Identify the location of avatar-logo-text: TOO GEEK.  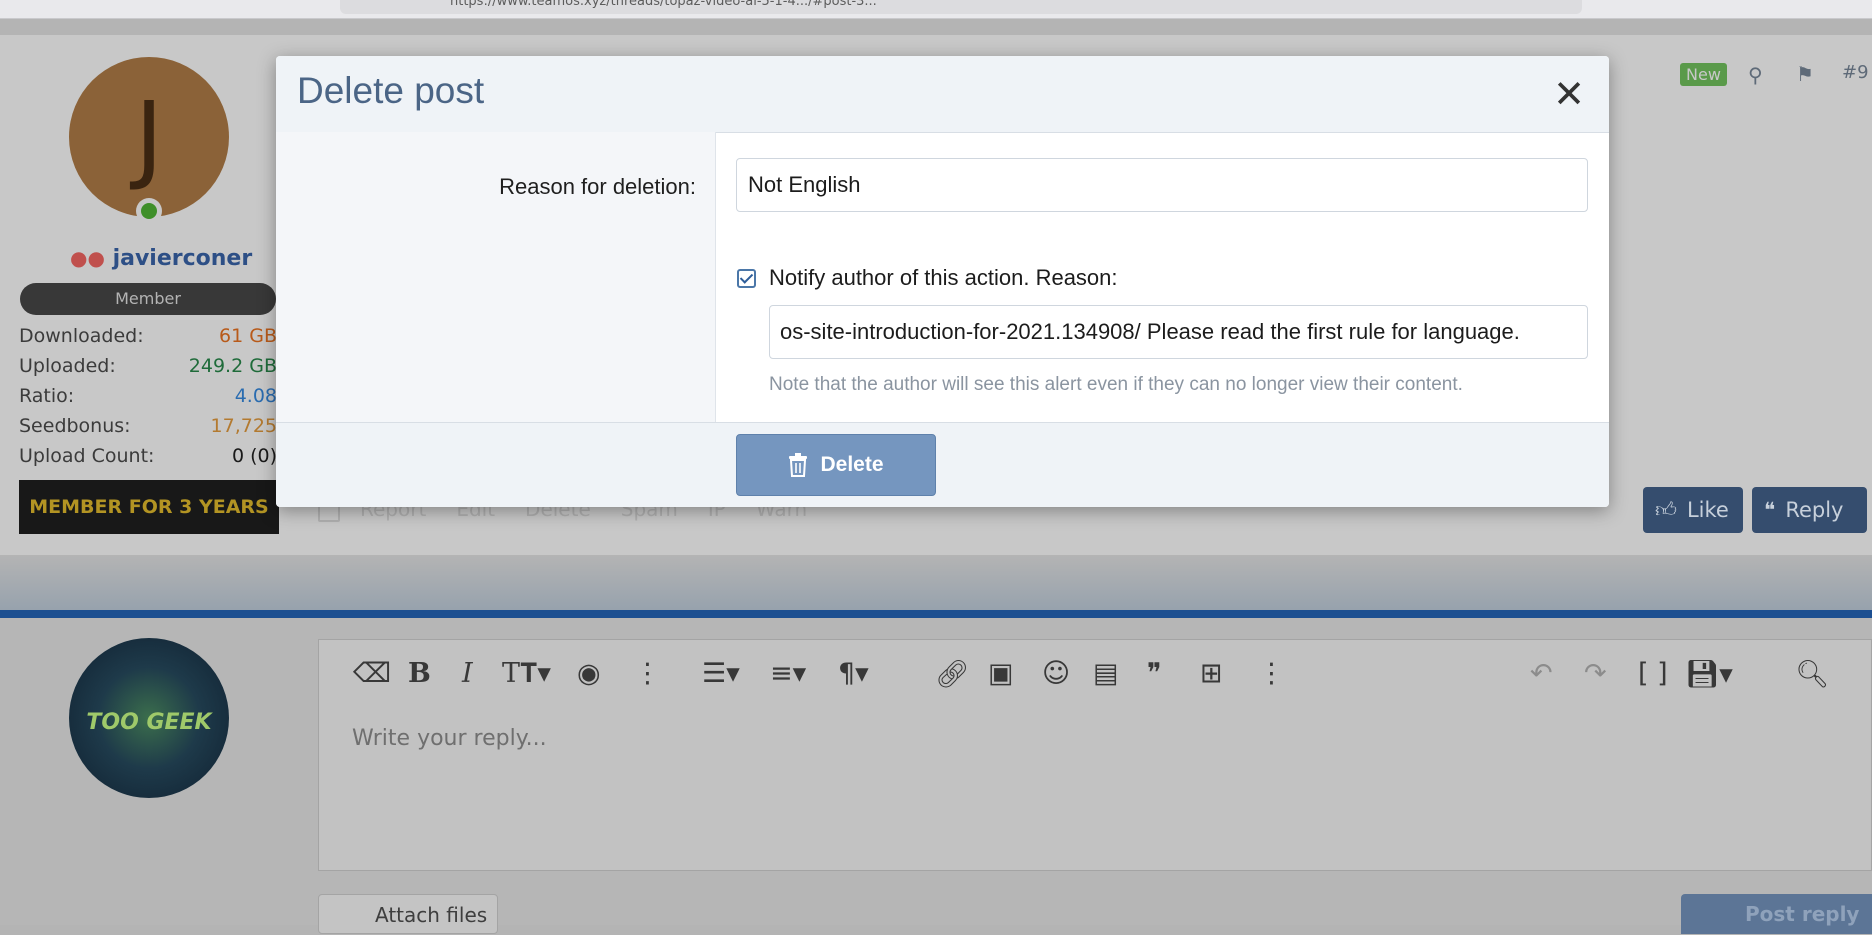
(149, 722).